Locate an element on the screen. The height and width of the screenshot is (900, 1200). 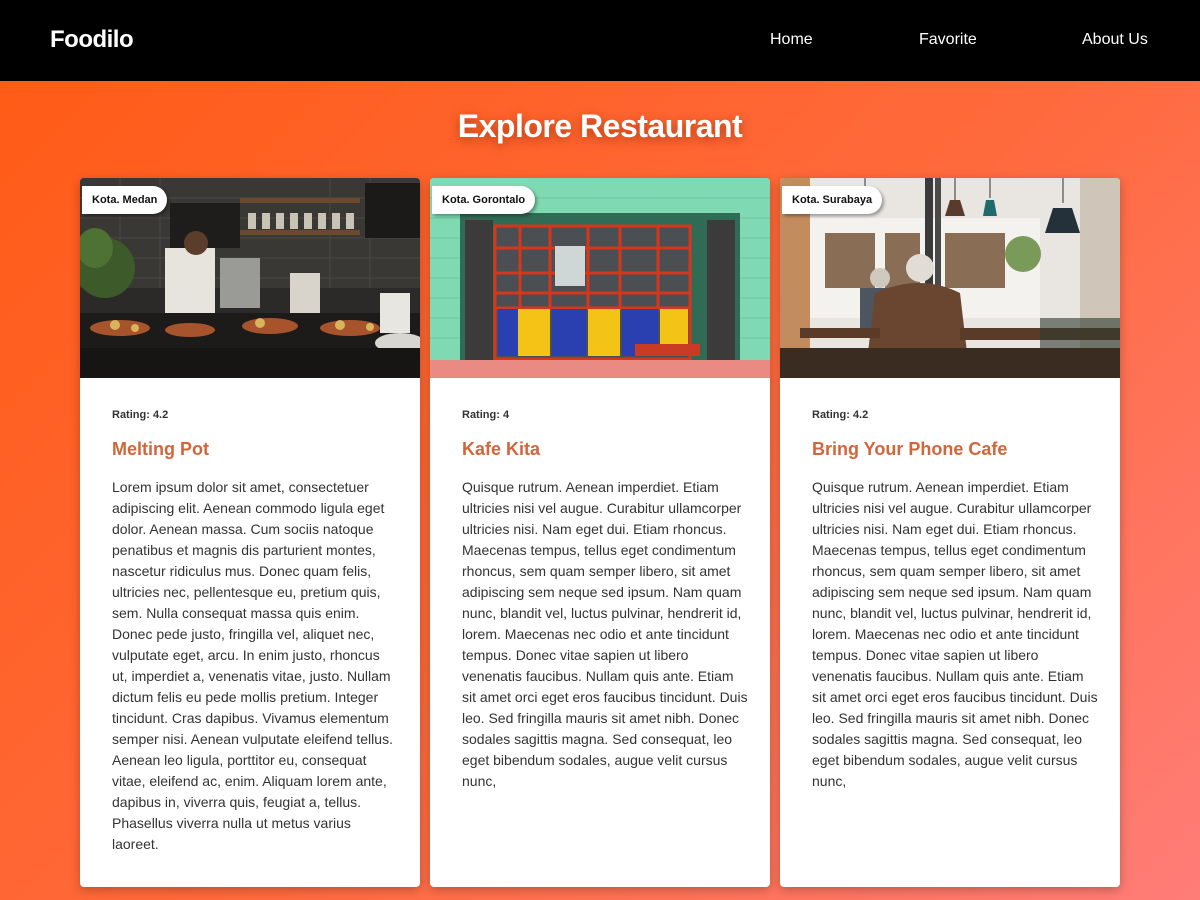
city-badge: Kota. Medan is located at coordinates (125, 200).